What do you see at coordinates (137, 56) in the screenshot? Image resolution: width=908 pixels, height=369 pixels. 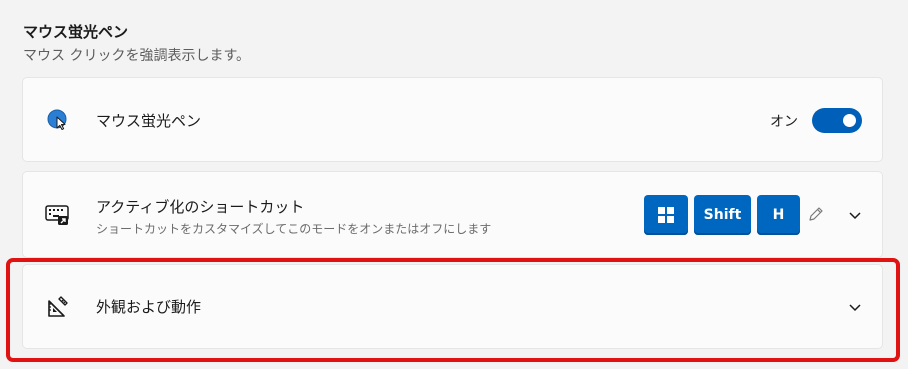 I see `section-description: マウス クリックを強調表示します。` at bounding box center [137, 56].